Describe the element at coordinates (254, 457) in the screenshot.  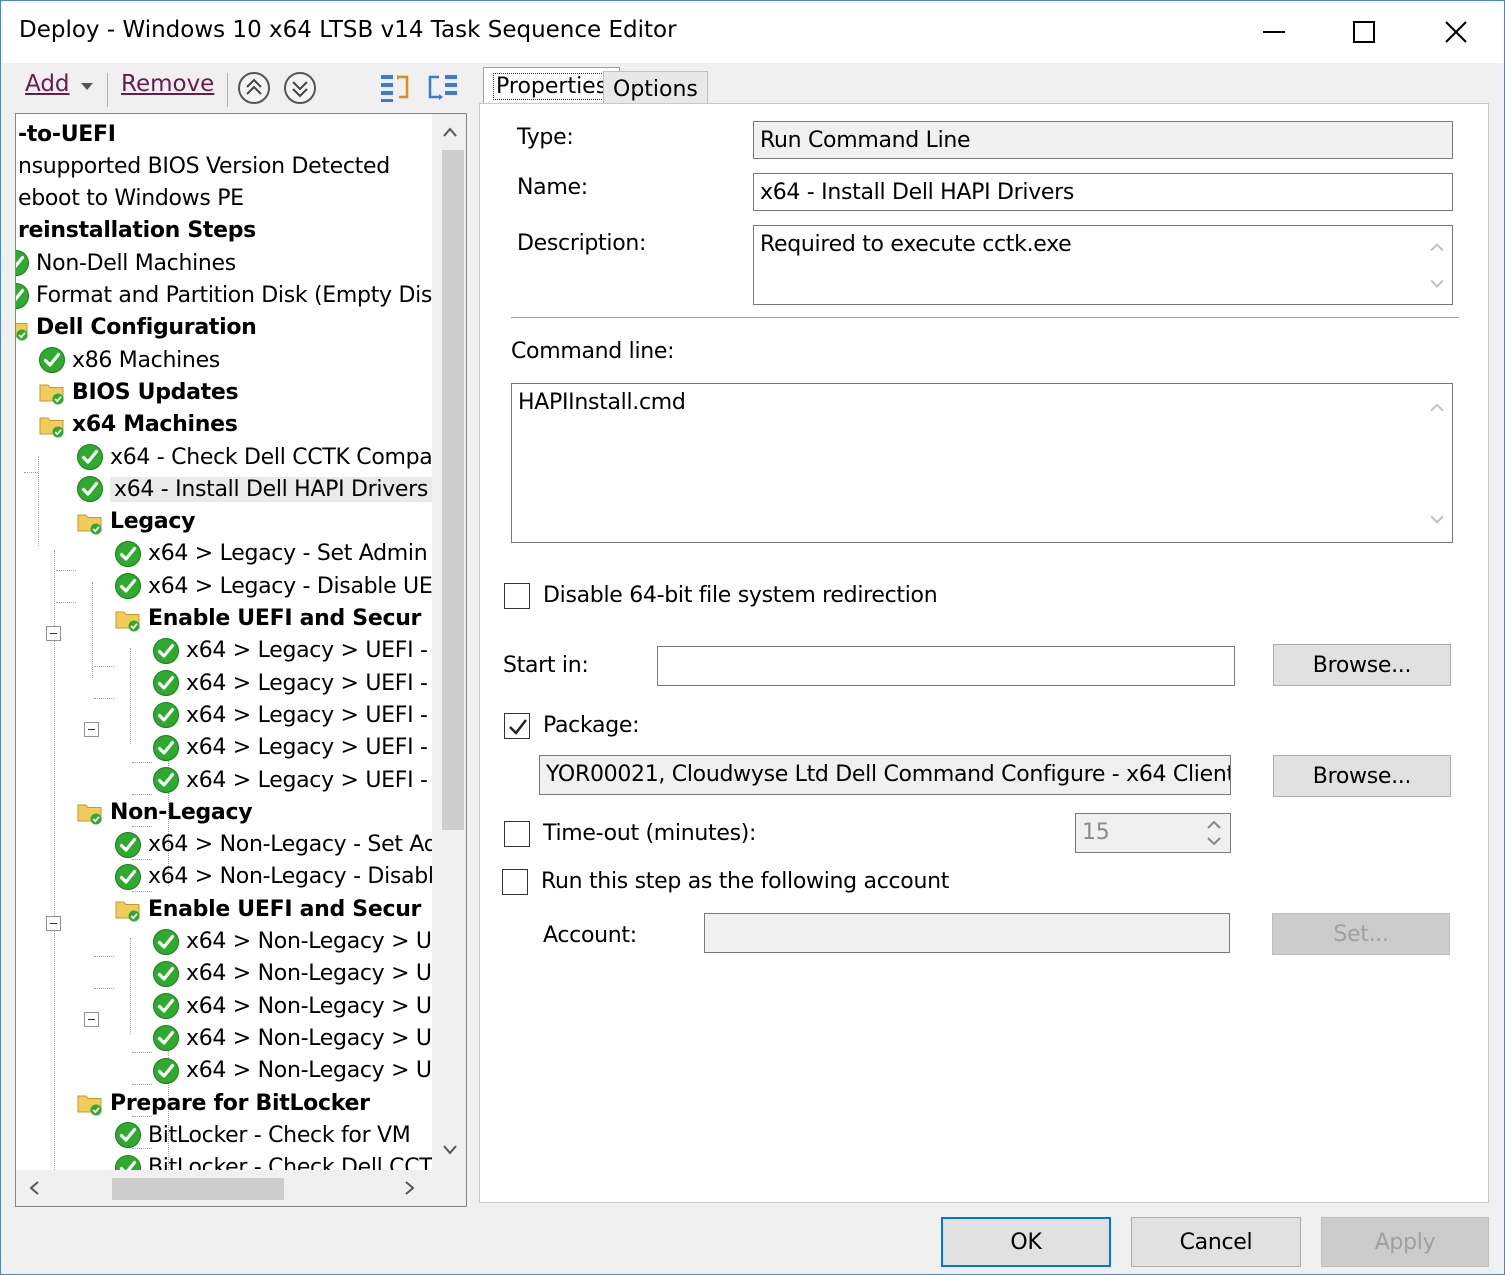
I see `tree-item: x64 - Check Dell CCTK Compatib` at that location.